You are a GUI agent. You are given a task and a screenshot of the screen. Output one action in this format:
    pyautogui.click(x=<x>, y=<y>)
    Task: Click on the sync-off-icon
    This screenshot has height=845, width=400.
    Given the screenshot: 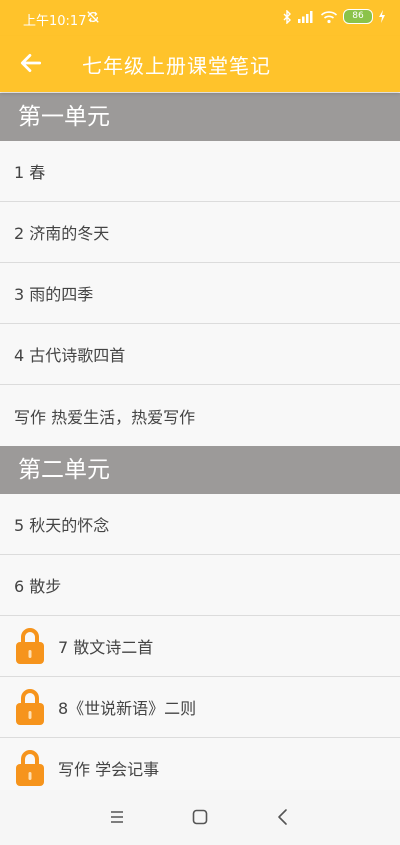 What is the action you would take?
    pyautogui.click(x=93, y=17)
    